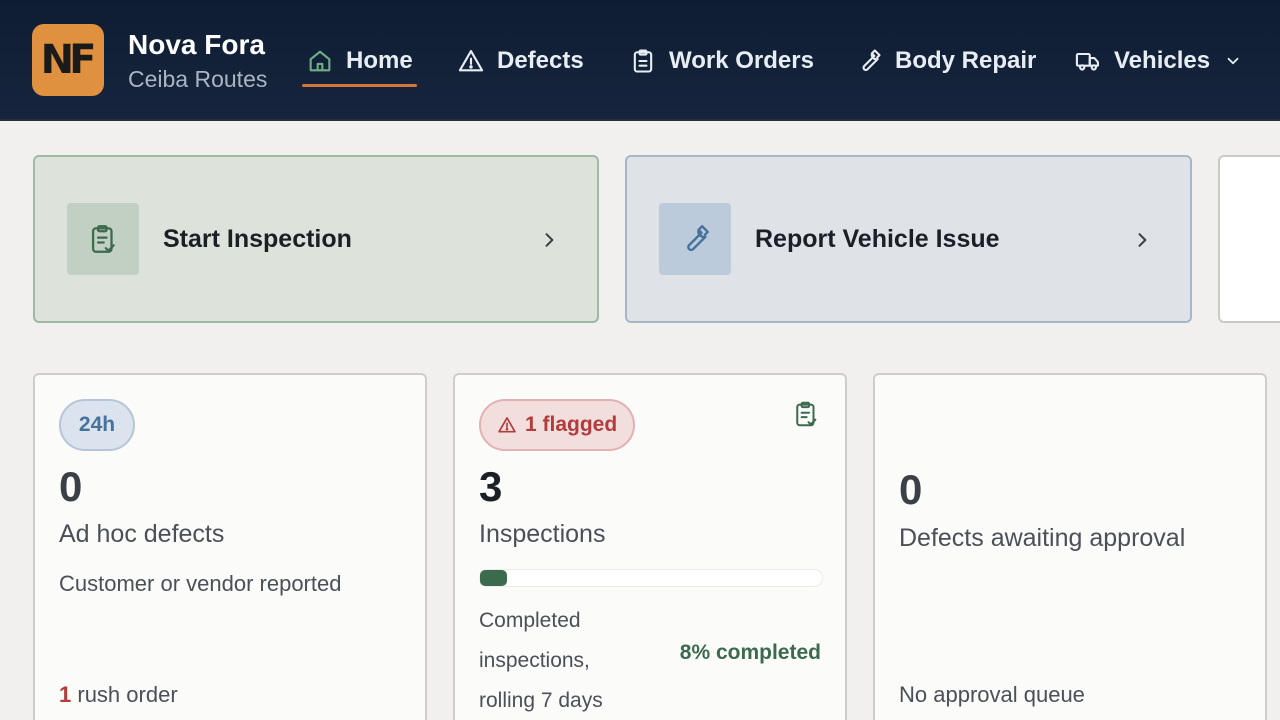 This screenshot has width=1280, height=720. Describe the element at coordinates (1162, 60) in the screenshot. I see `nav-vehicles-label: Vehicles` at that location.